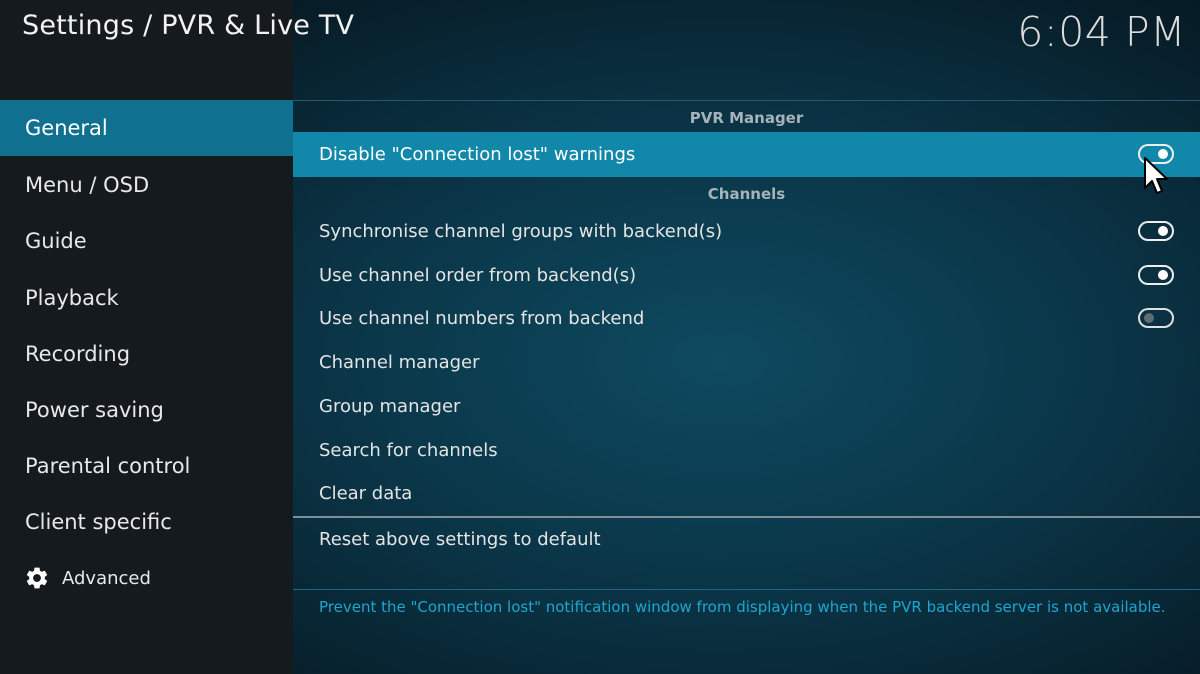  I want to click on sidebar-item-client-specific: Client specific, so click(146, 522).